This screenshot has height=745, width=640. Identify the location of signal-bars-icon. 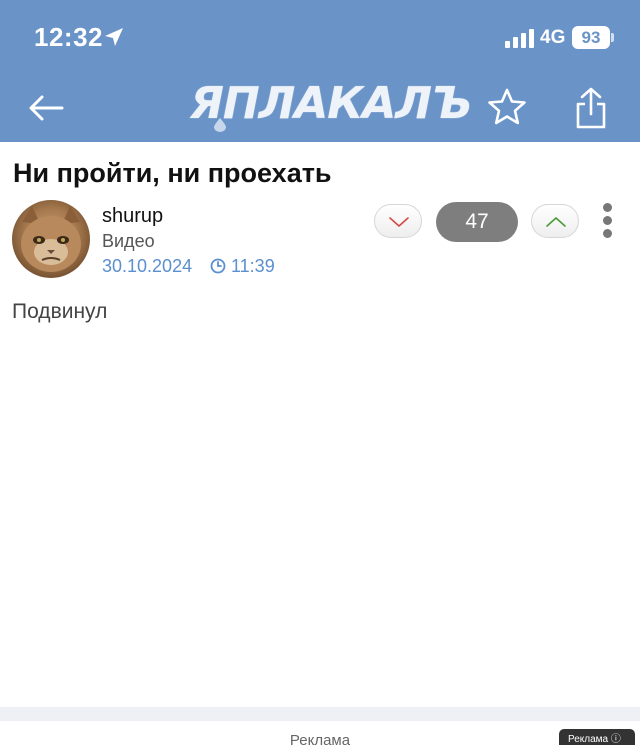
(519, 38).